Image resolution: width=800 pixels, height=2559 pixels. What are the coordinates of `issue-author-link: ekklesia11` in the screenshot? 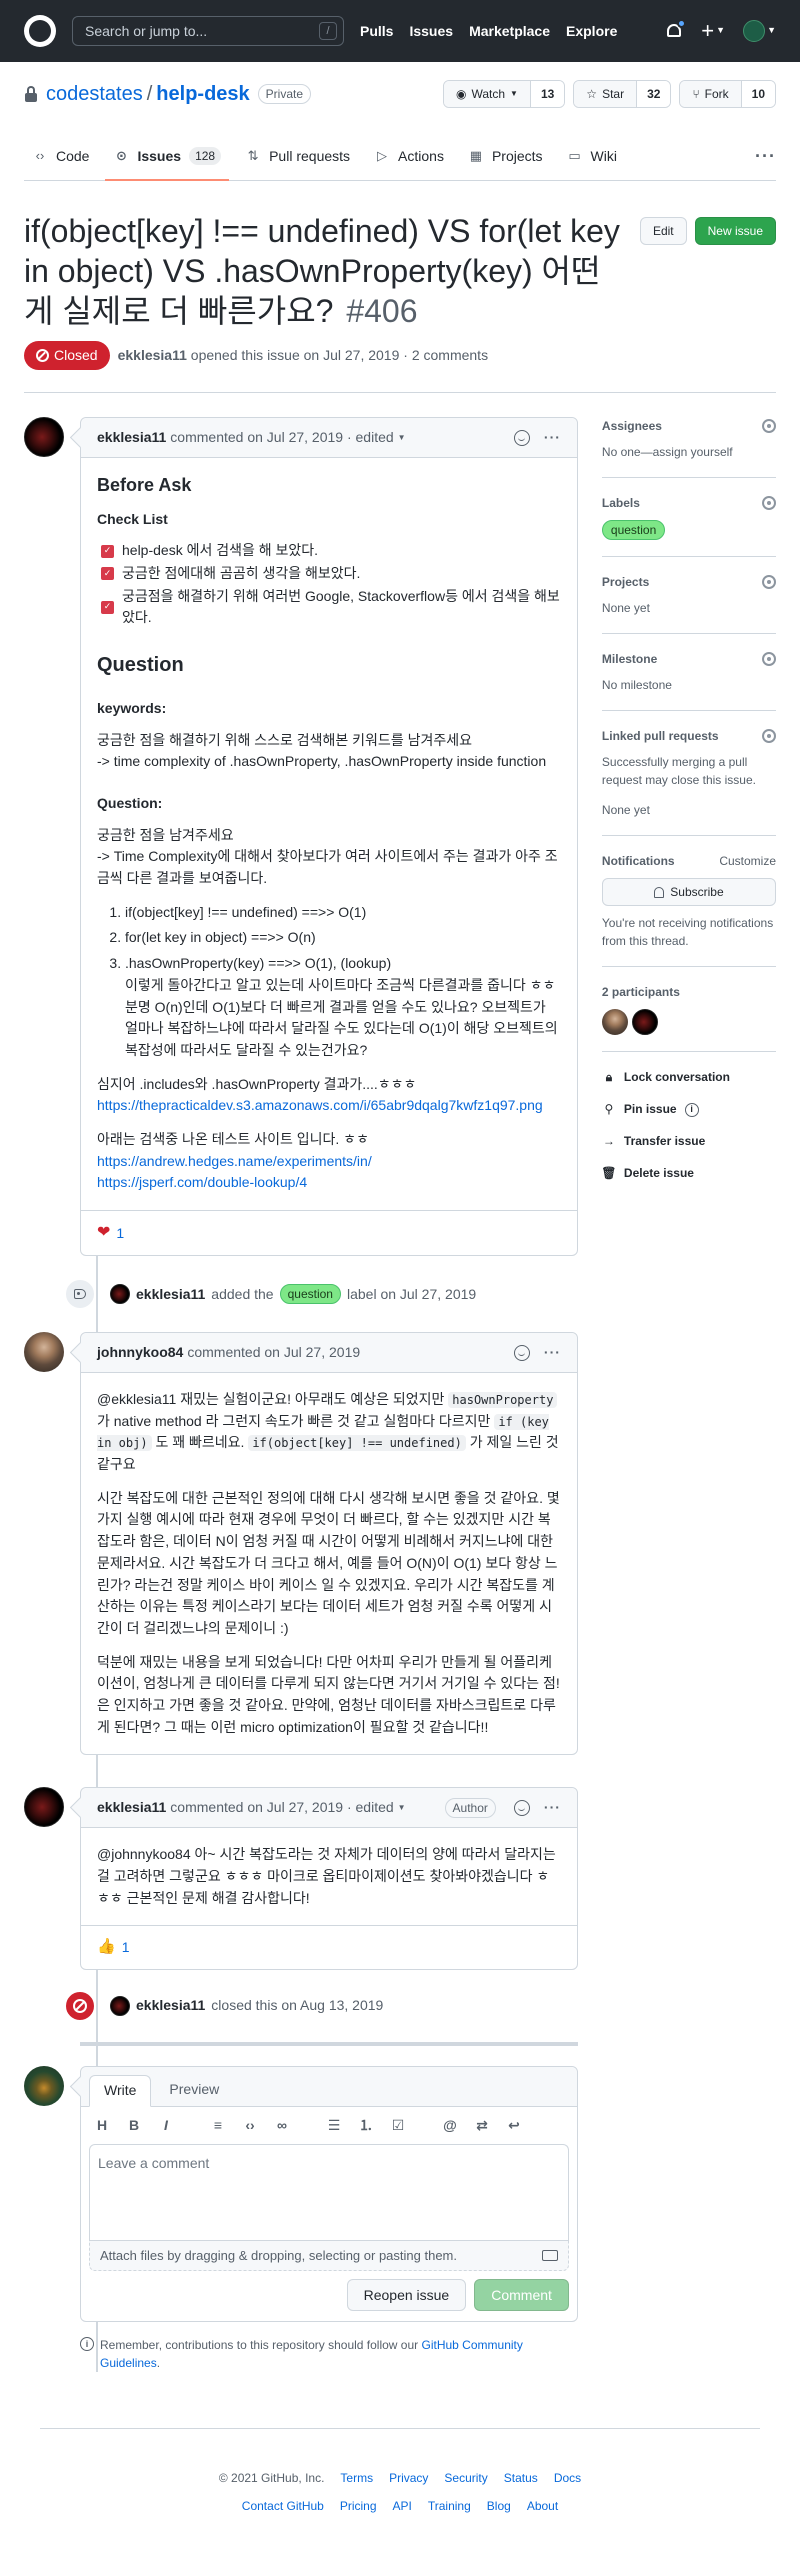 It's located at (152, 355).